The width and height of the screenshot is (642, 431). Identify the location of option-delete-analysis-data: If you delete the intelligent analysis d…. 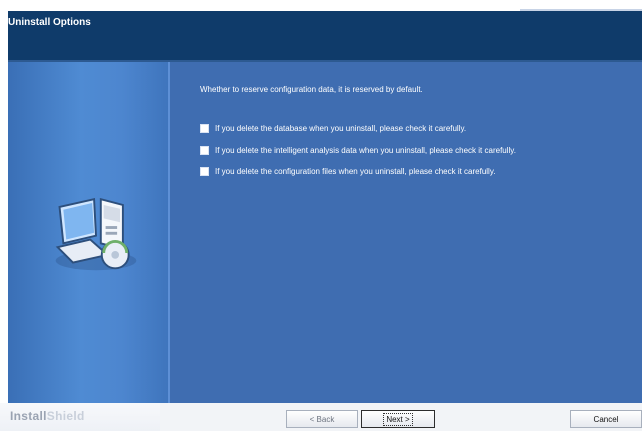
(358, 150).